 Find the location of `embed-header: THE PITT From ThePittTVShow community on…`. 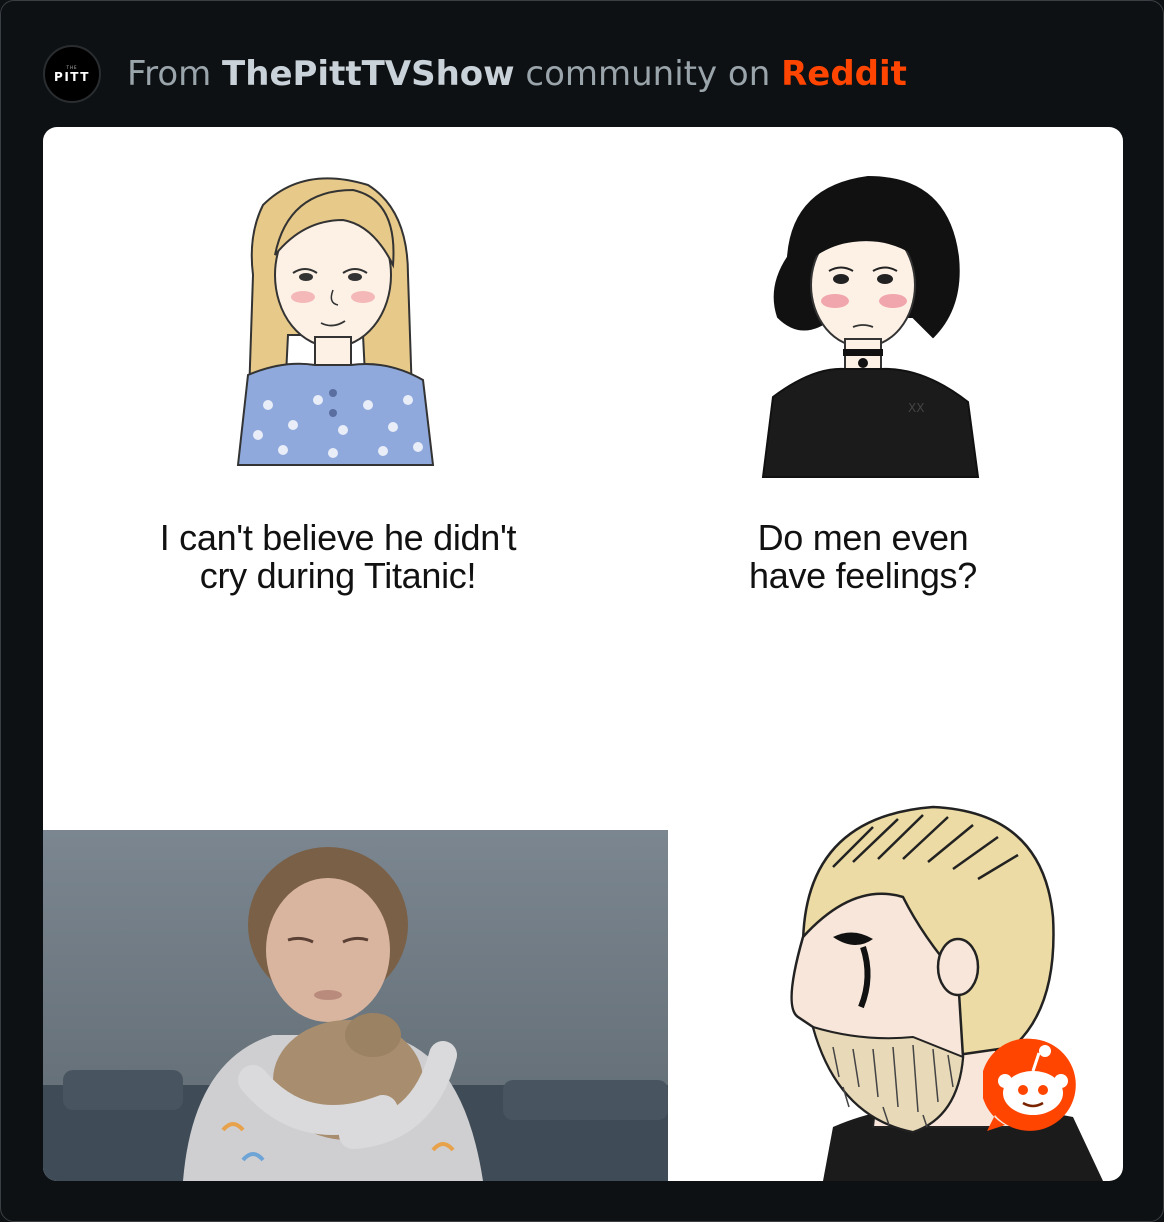

embed-header: THE PITT From ThePittTVShow community on… is located at coordinates (475, 74).